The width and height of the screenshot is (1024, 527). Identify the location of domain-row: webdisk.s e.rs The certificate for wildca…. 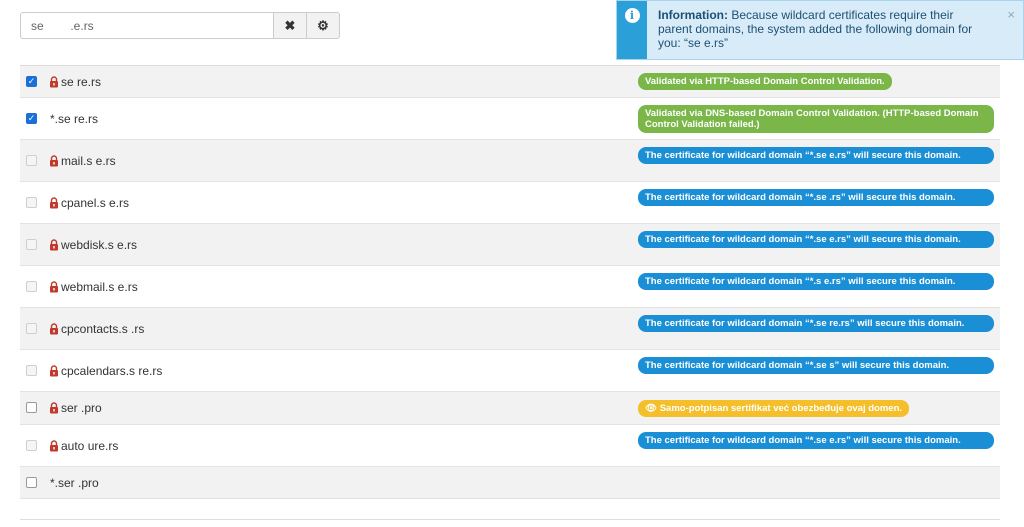
(510, 245).